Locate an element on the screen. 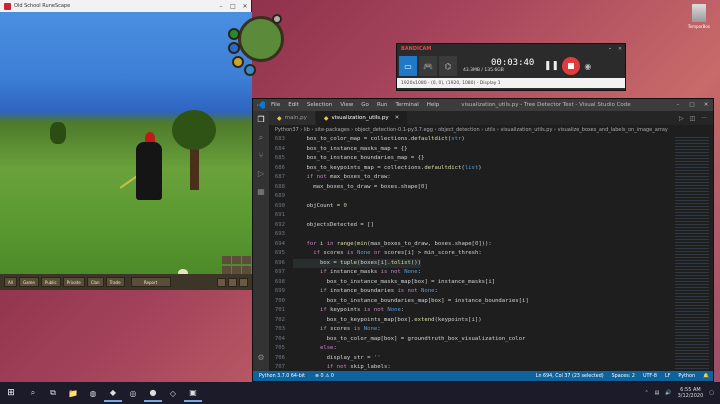 The image size is (720, 404). code-line: 706 display_str = '' is located at coordinates (327, 357).